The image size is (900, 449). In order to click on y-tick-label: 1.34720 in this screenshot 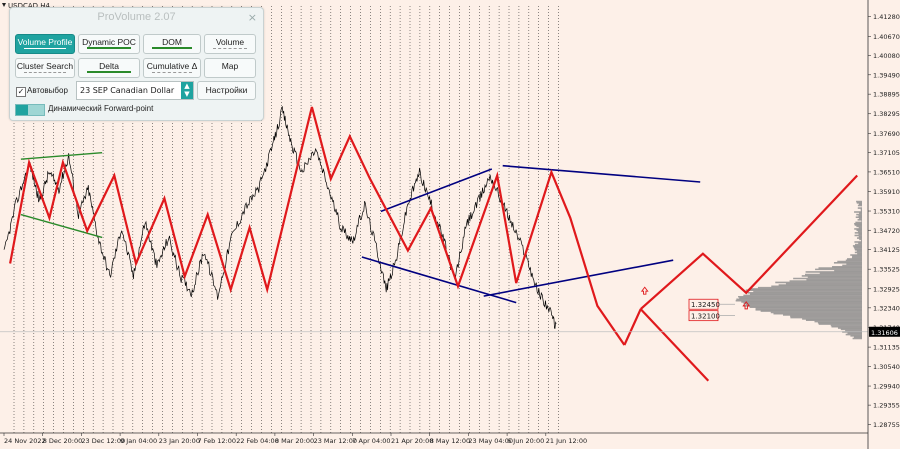, I will do `click(886, 231)`.